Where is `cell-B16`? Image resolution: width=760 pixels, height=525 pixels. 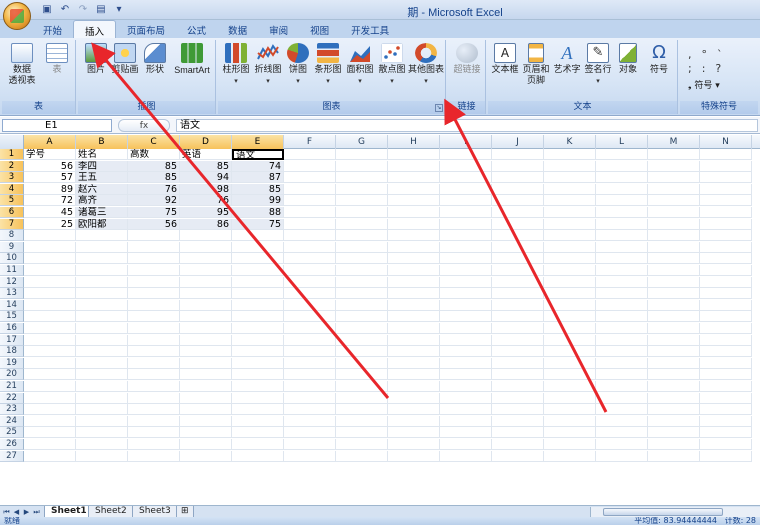 cell-B16 is located at coordinates (102, 328).